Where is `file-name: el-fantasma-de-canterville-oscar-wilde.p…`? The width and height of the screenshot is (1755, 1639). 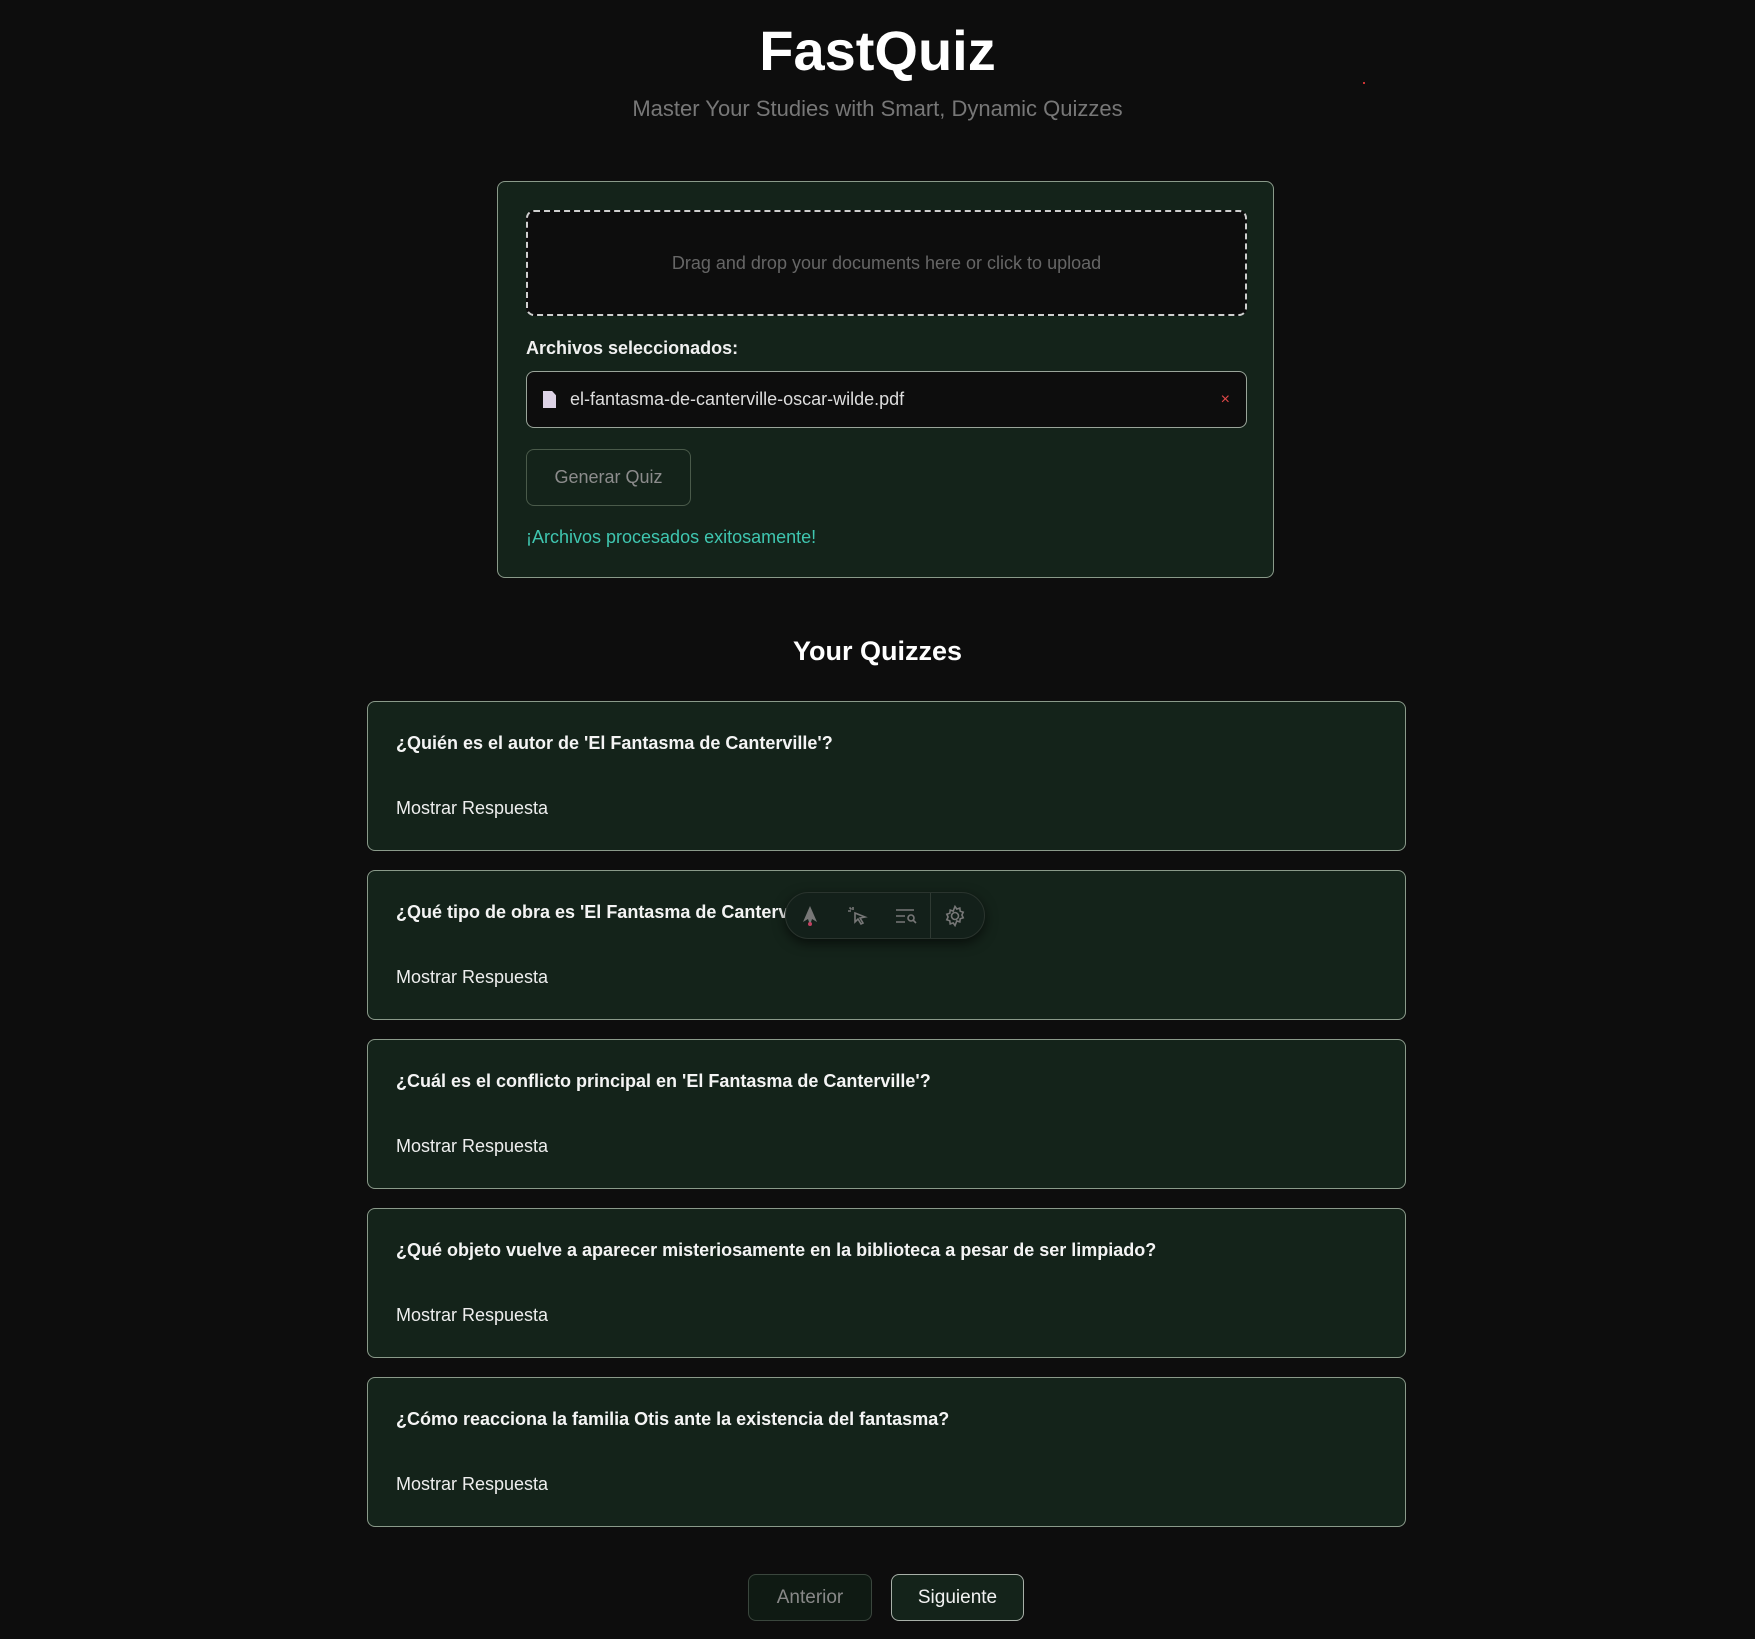
file-name: el-fantasma-de-canterville-oscar-wilde.p… is located at coordinates (737, 399).